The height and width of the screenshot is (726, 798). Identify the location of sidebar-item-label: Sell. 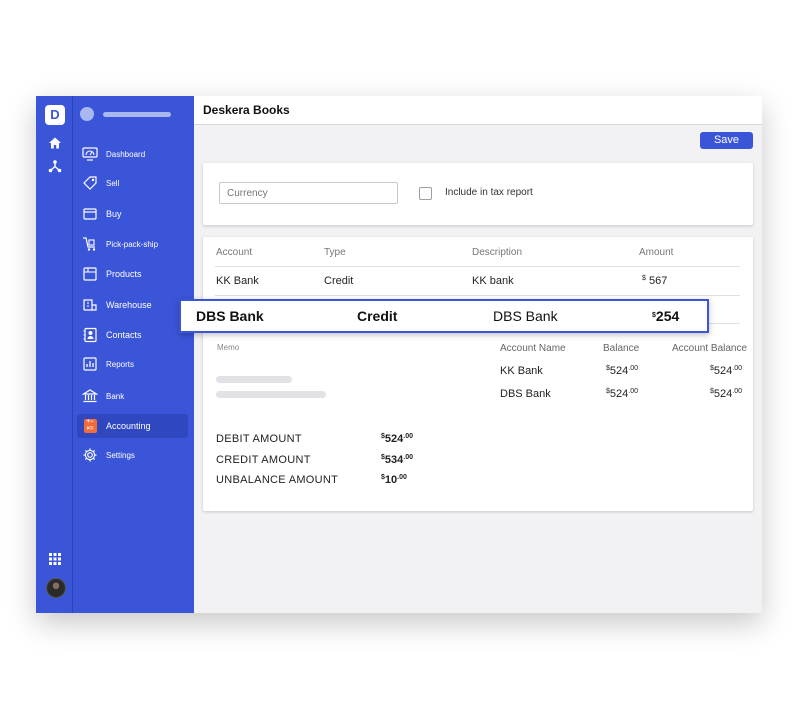
(113, 183).